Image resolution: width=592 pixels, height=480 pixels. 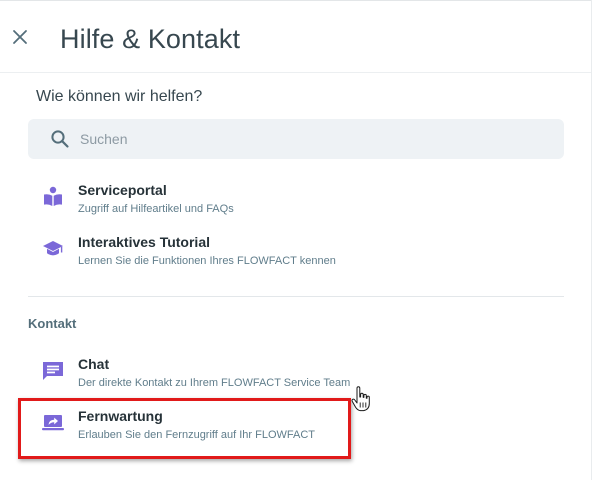 I want to click on close-icon, so click(x=20, y=37).